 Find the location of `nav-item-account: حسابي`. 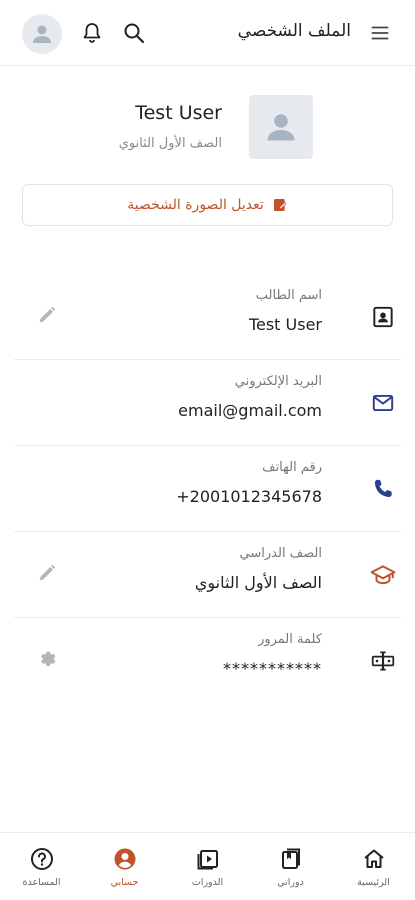

nav-item-account: حسابي is located at coordinates (124, 866).